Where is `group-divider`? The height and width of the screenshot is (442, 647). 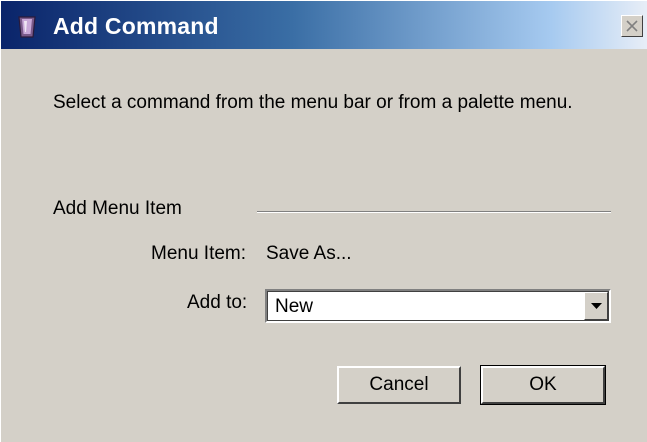 group-divider is located at coordinates (434, 212).